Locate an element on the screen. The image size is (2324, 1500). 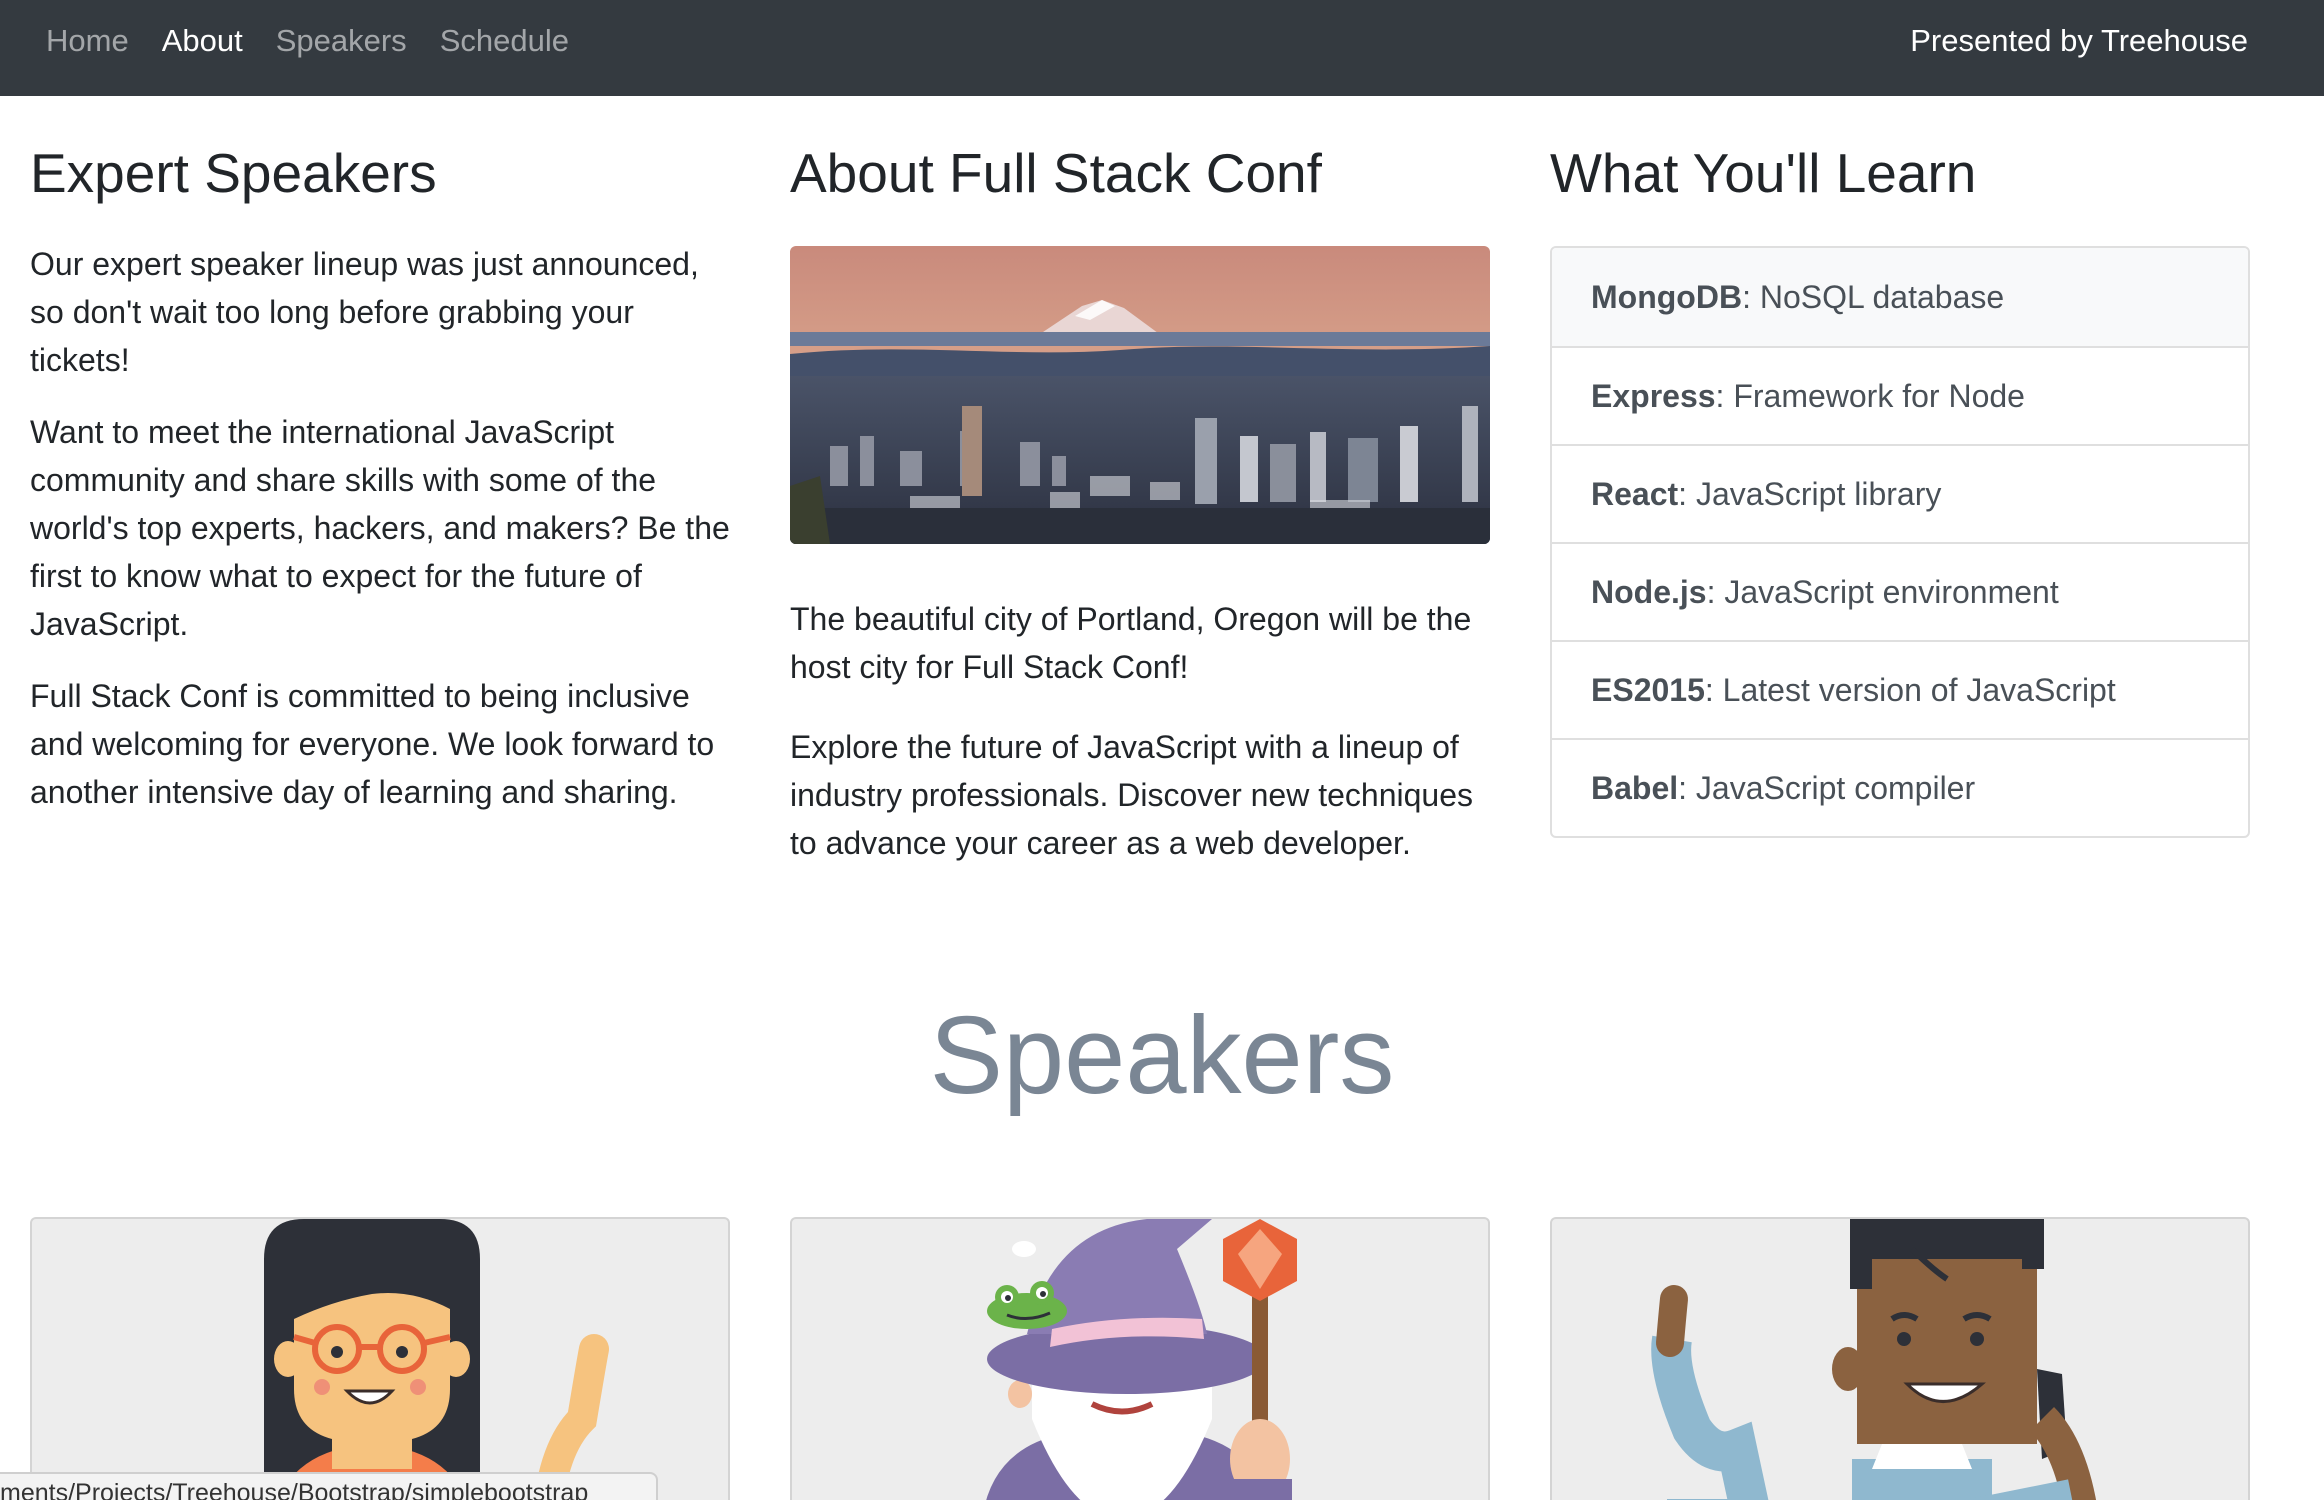
list-item: MongoDB: NoSQL database is located at coordinates (1900, 297).